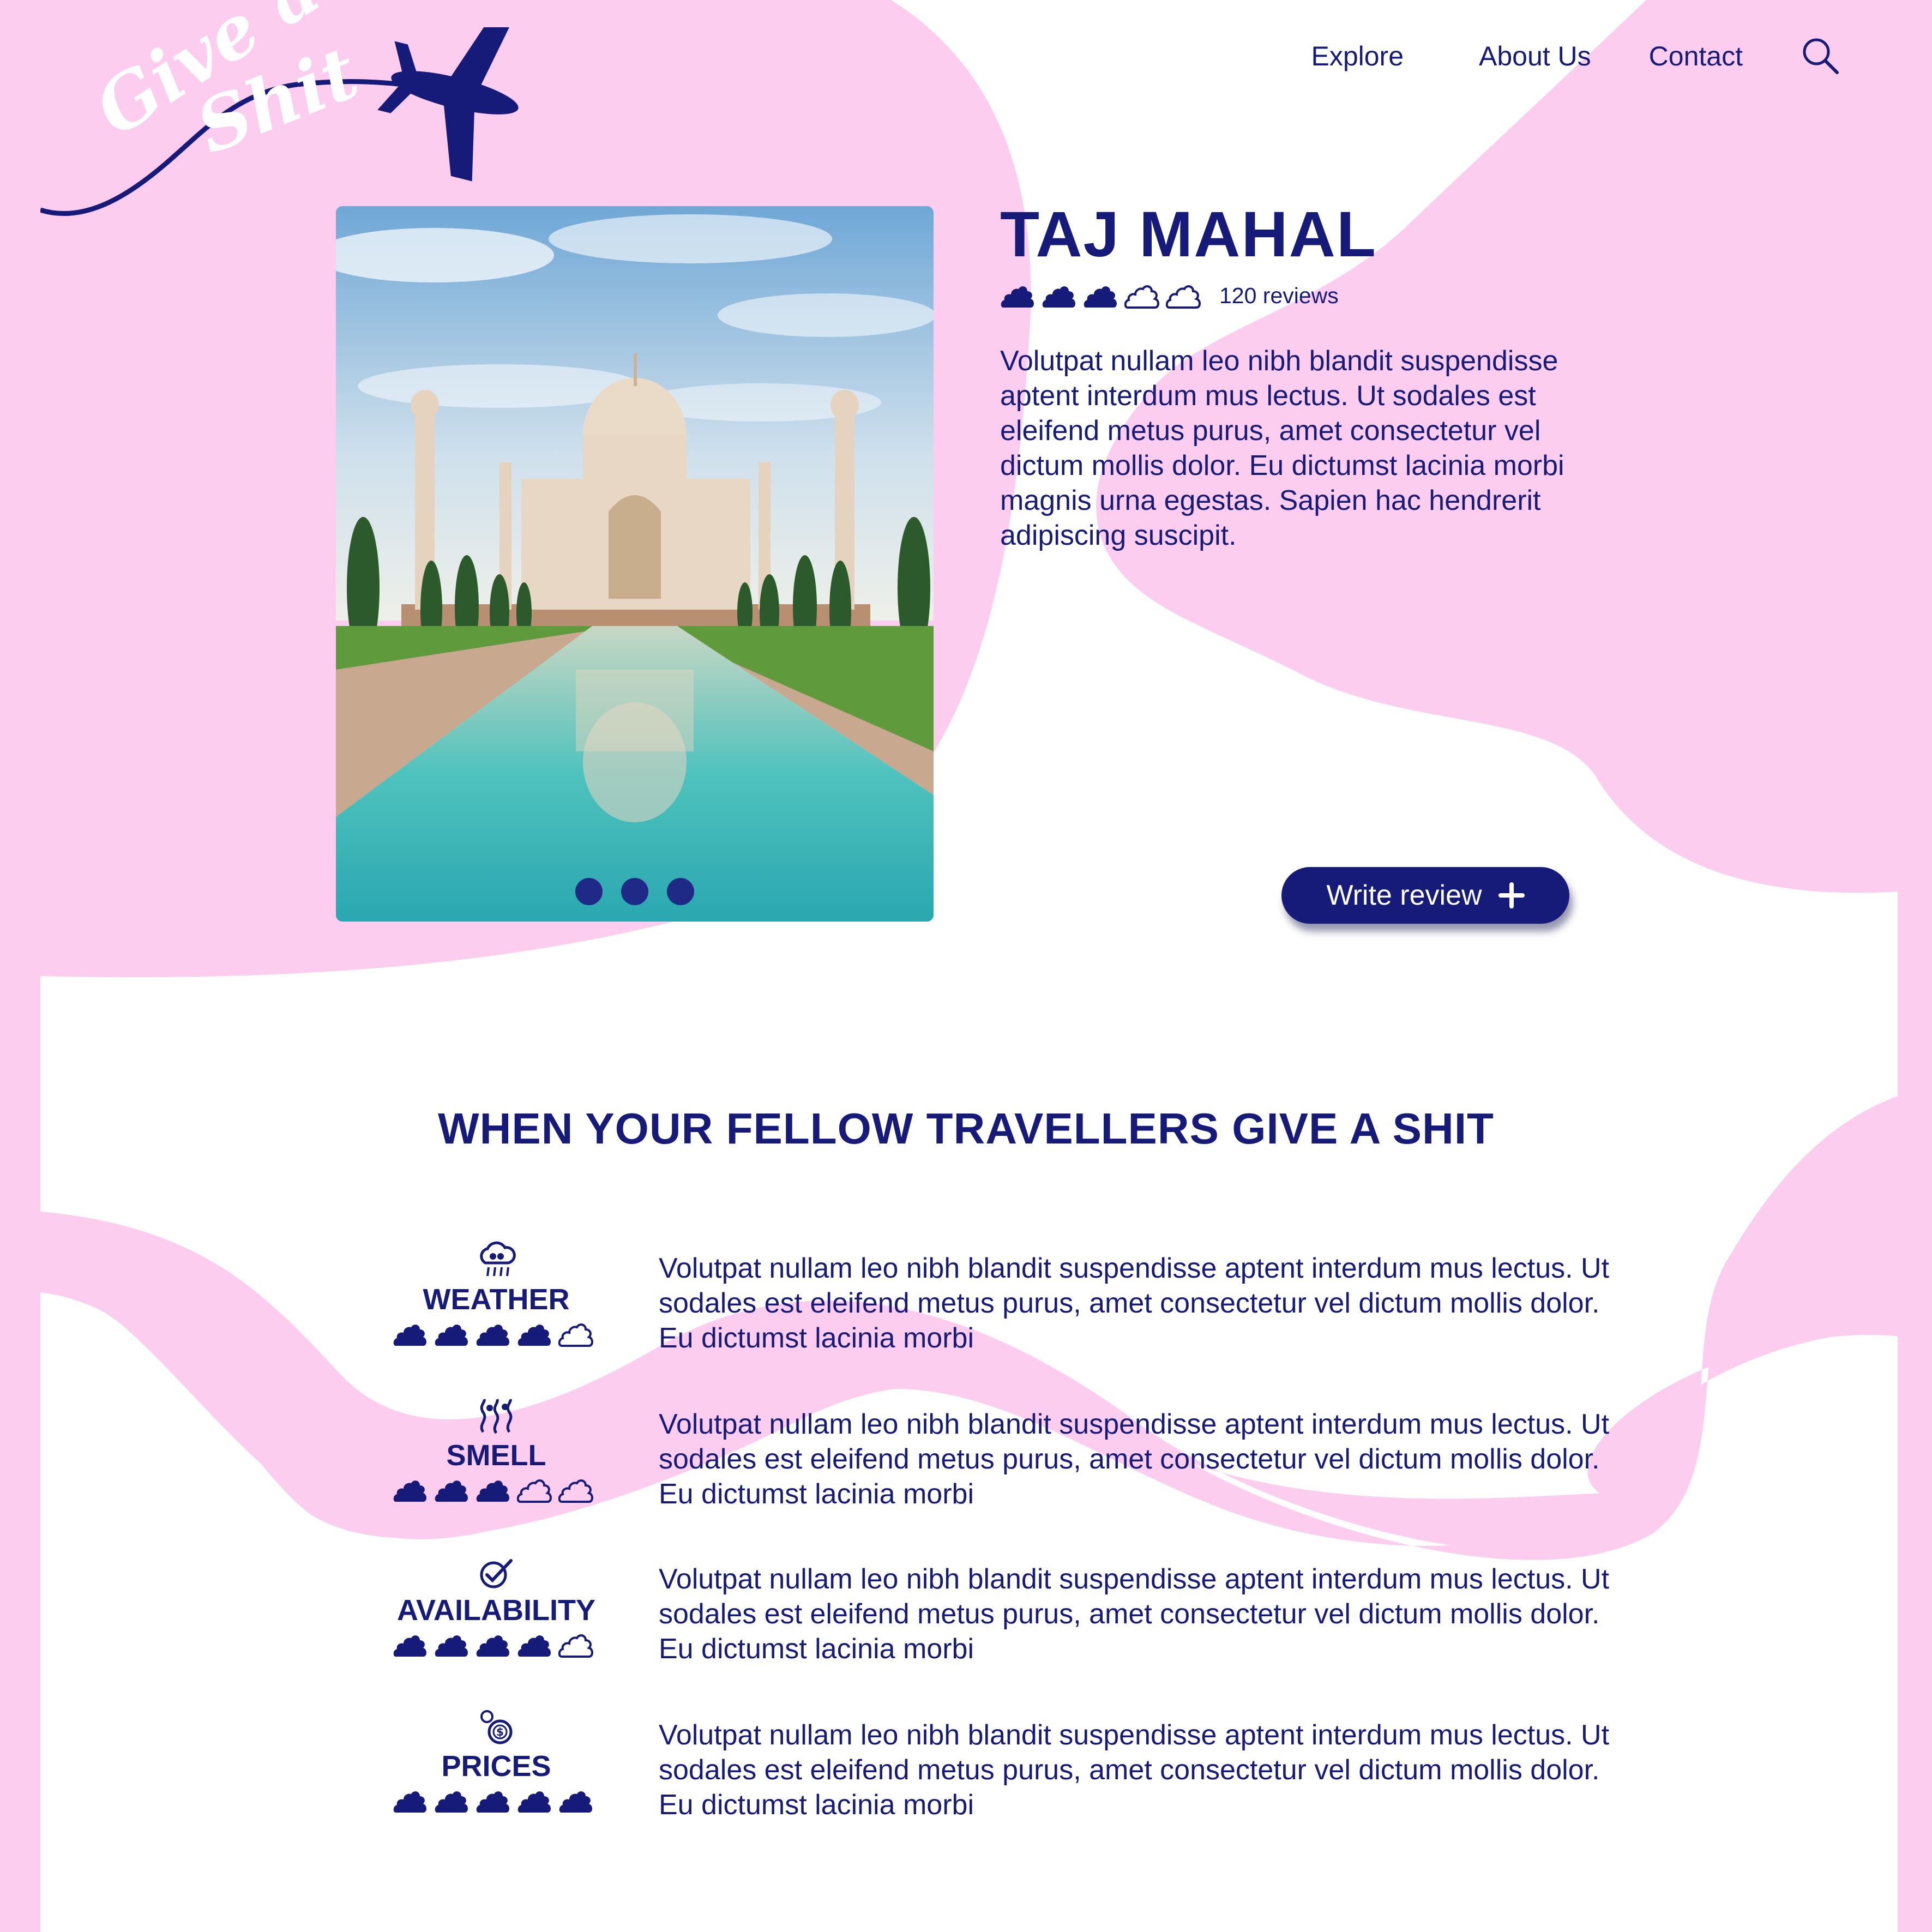 This screenshot has height=1932, width=1932. I want to click on overall-rating: 120 reviews, so click(1169, 295).